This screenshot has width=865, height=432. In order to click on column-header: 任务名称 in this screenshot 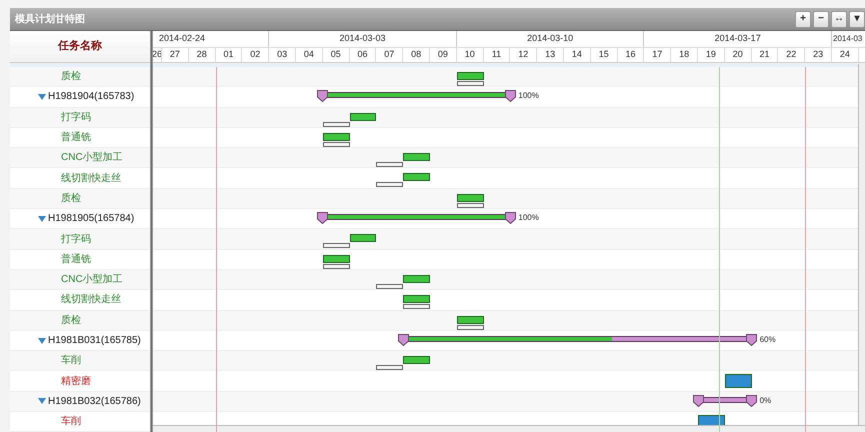, I will do `click(80, 46)`.